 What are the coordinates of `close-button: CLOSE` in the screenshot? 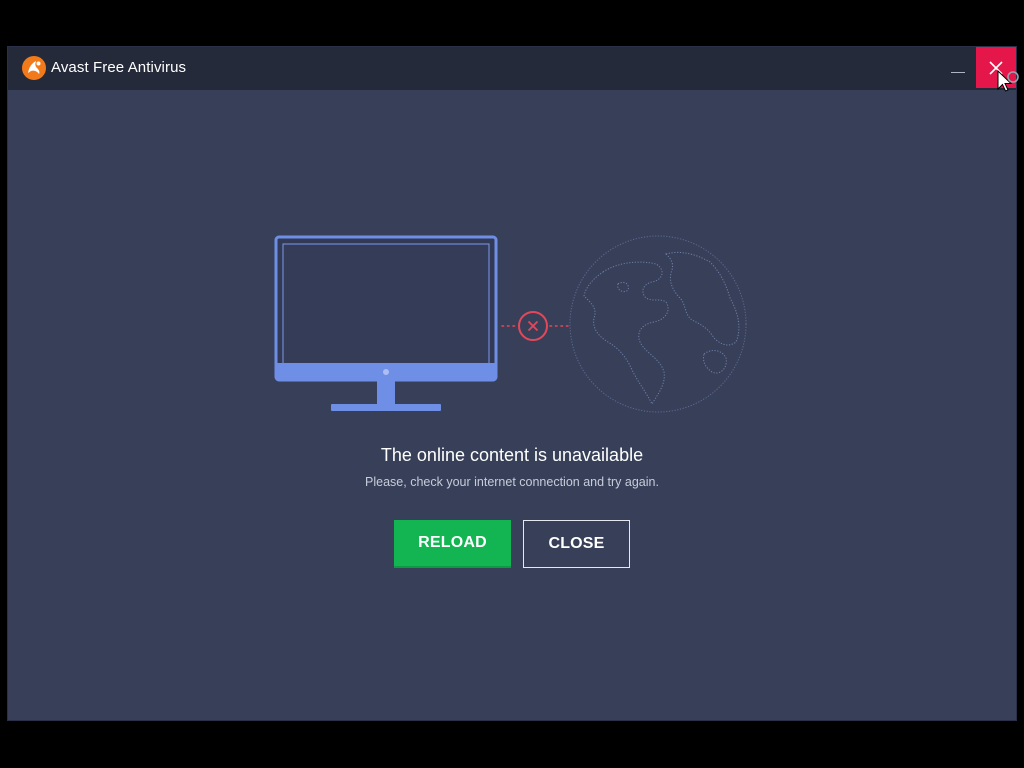 It's located at (576, 544).